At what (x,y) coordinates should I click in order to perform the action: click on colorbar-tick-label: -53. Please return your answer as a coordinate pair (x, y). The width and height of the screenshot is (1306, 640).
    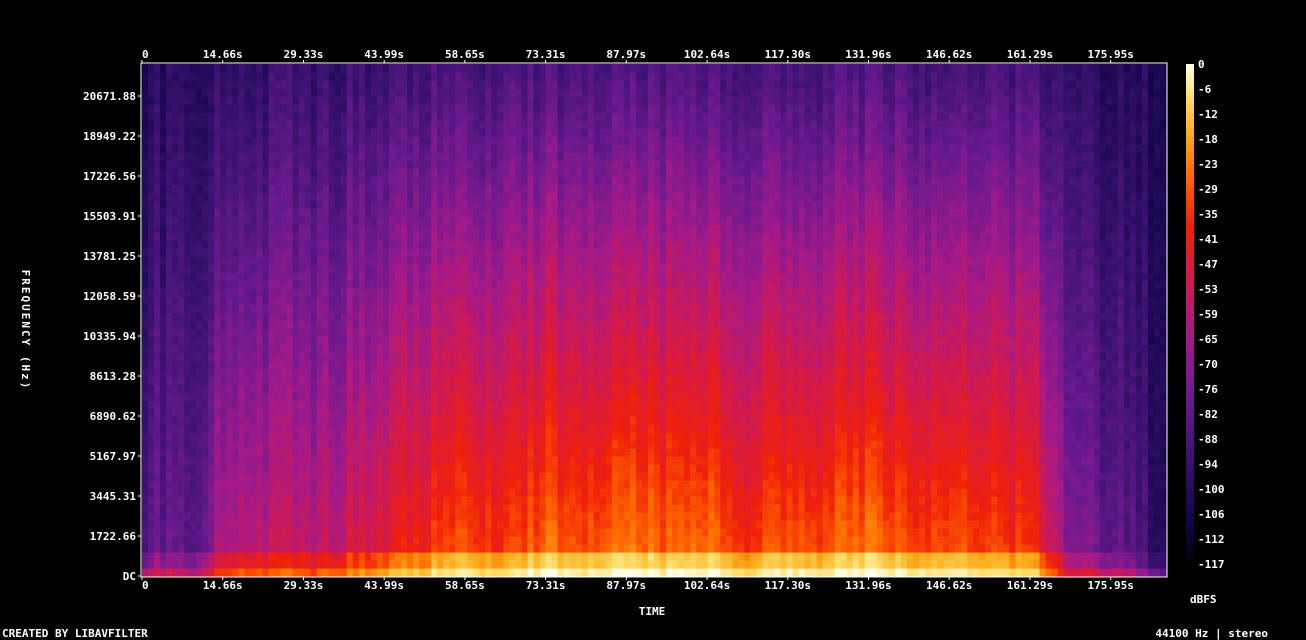
    Looking at the image, I should click on (1208, 289).